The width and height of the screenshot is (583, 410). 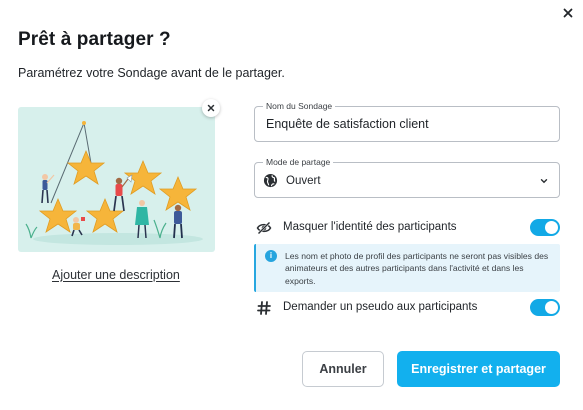 I want to click on remove-image-button, so click(x=211, y=108).